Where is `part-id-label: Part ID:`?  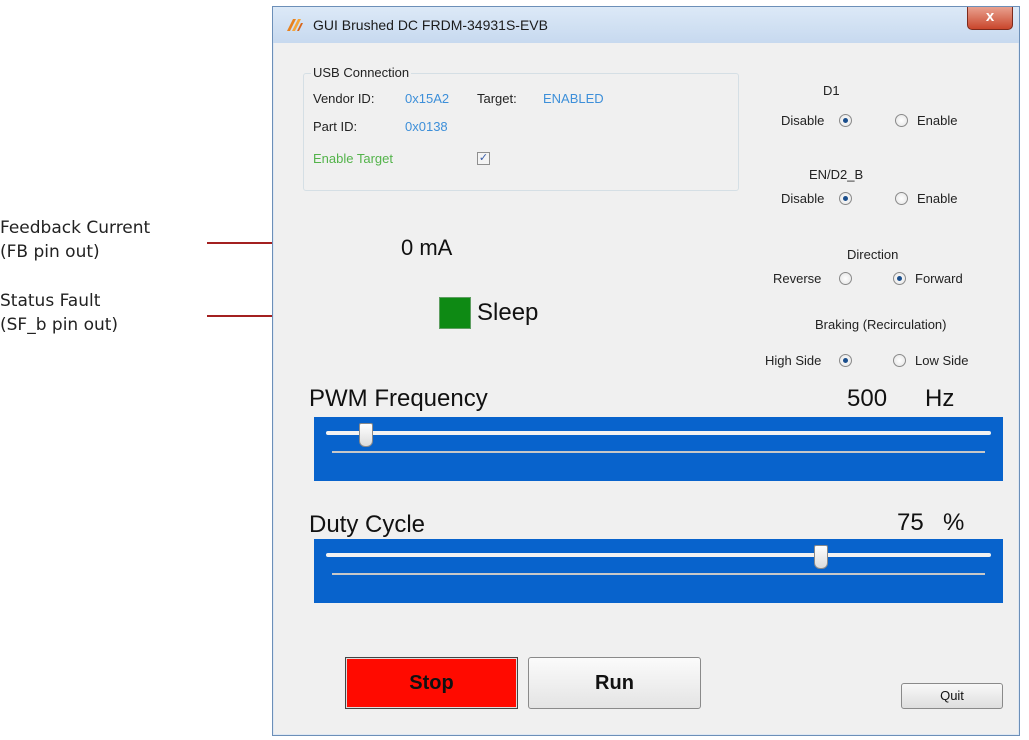 part-id-label: Part ID: is located at coordinates (335, 126).